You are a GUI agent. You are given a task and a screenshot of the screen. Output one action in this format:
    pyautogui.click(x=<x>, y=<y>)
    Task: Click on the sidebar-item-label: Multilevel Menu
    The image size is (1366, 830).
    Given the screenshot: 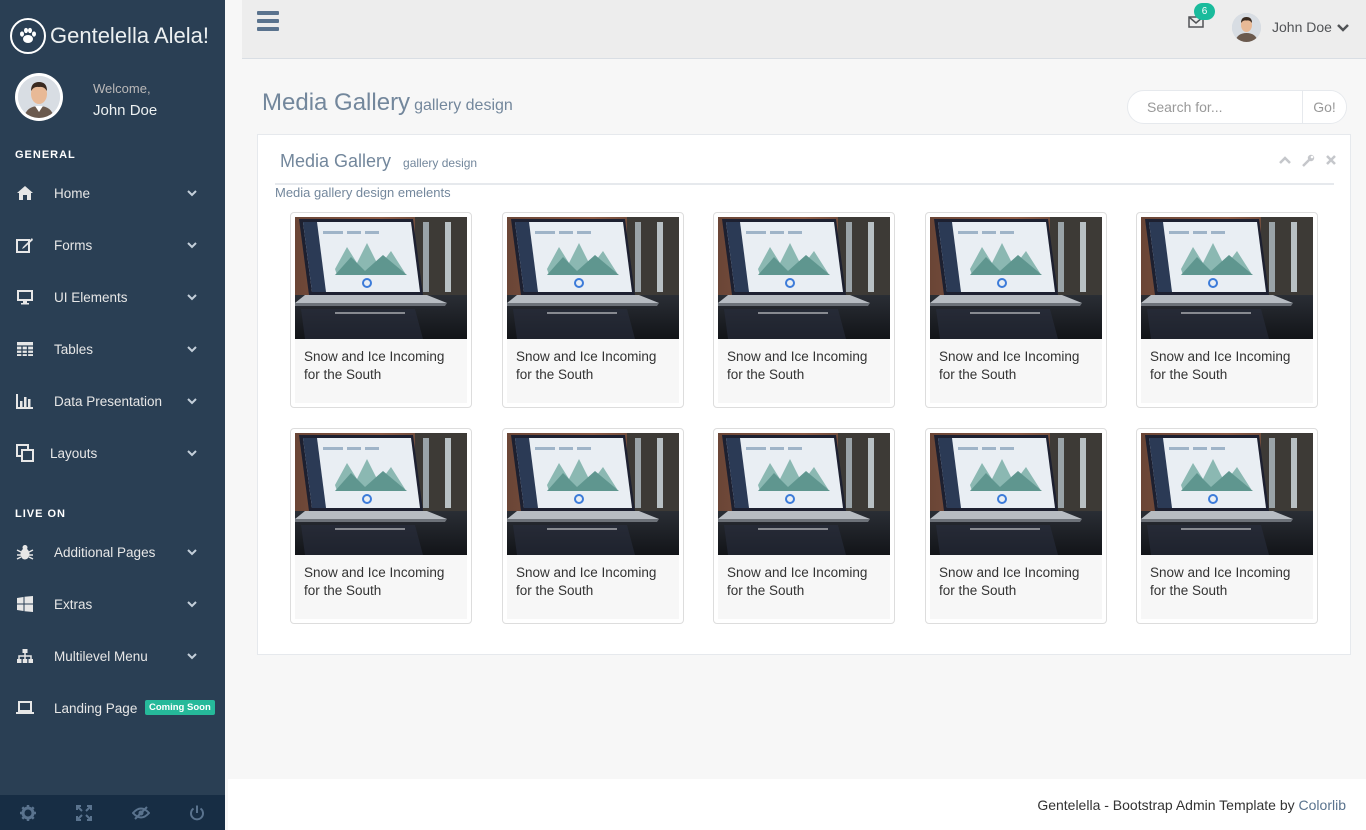 What is the action you would take?
    pyautogui.click(x=101, y=656)
    